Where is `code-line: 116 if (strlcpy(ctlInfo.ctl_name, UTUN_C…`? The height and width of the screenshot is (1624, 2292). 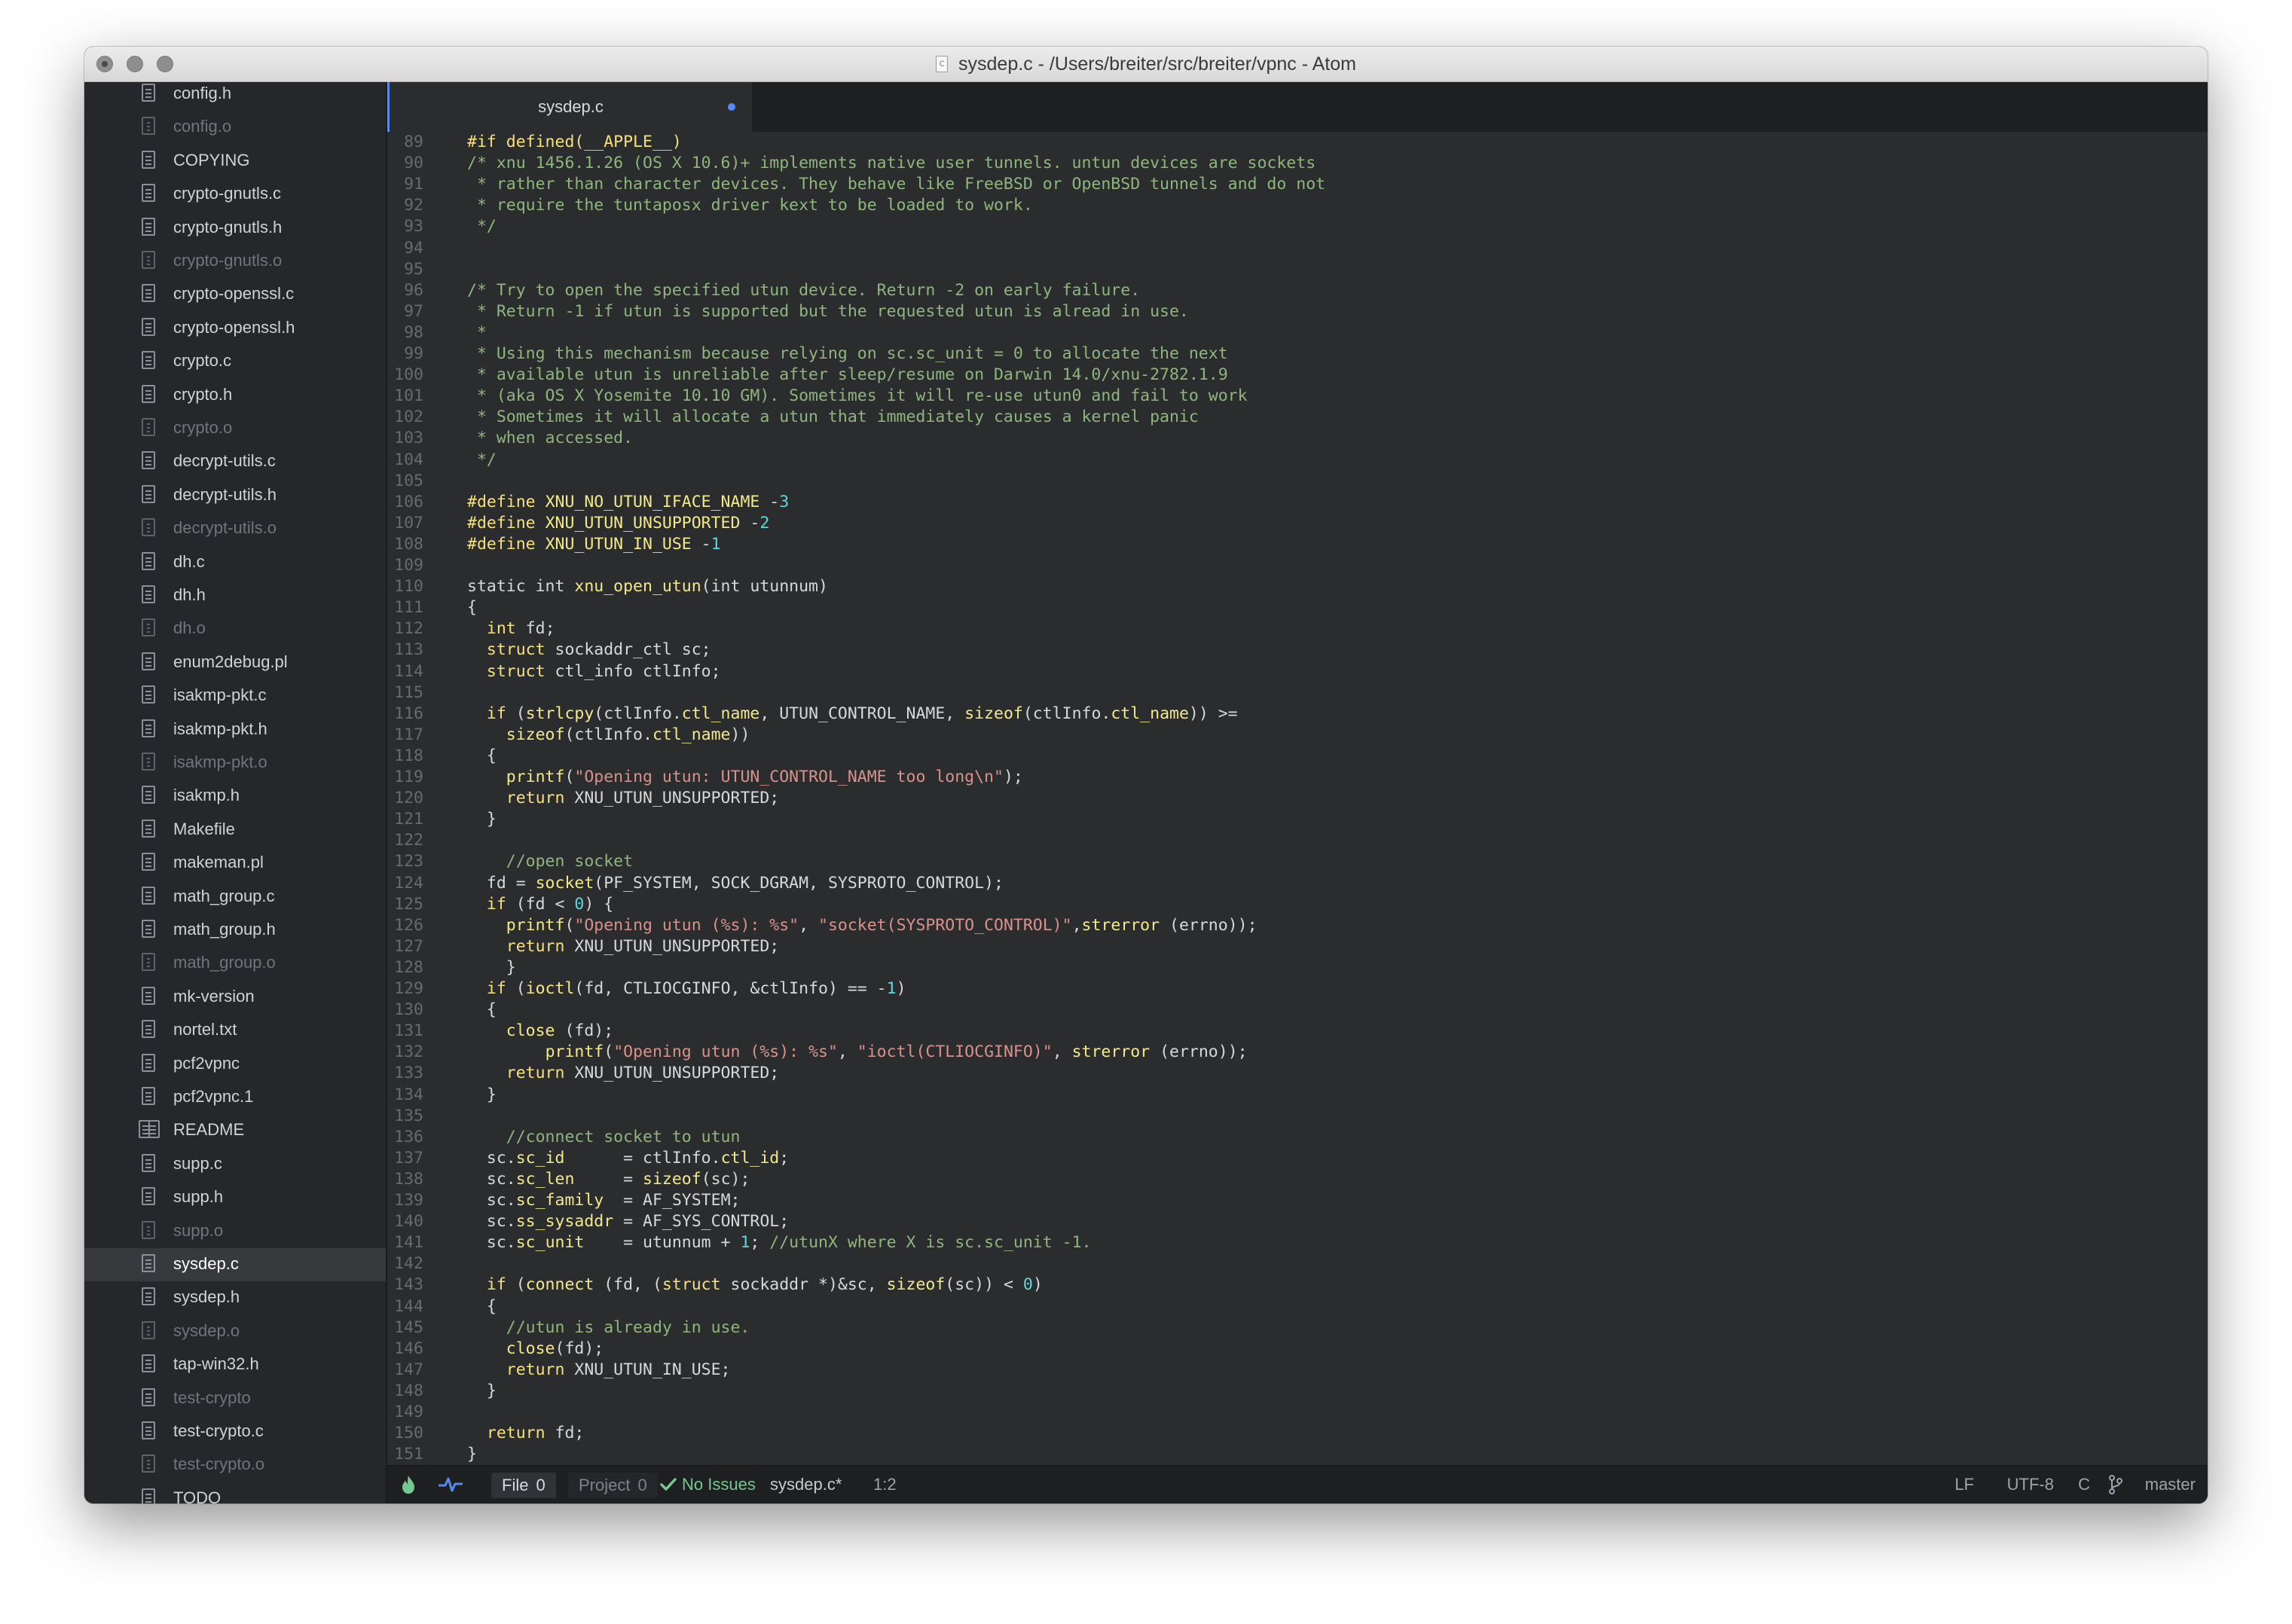
code-line: 116 if (strlcpy(ctlInfo.ctl_name, UTUN_C… is located at coordinates (1291, 715).